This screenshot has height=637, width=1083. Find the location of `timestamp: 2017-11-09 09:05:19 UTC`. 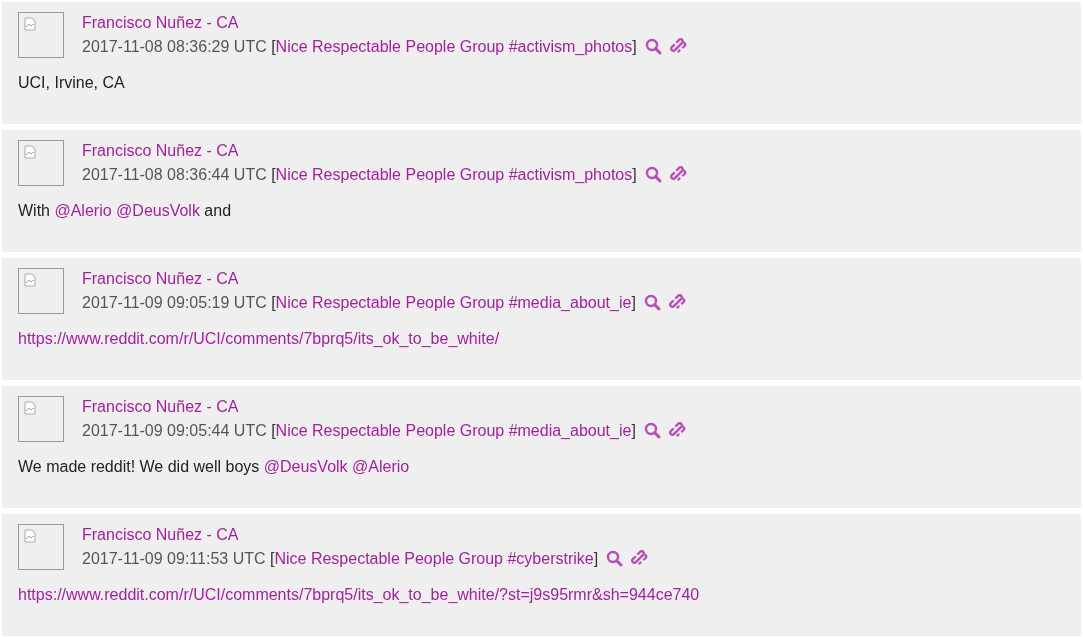

timestamp: 2017-11-09 09:05:19 UTC is located at coordinates (175, 302).